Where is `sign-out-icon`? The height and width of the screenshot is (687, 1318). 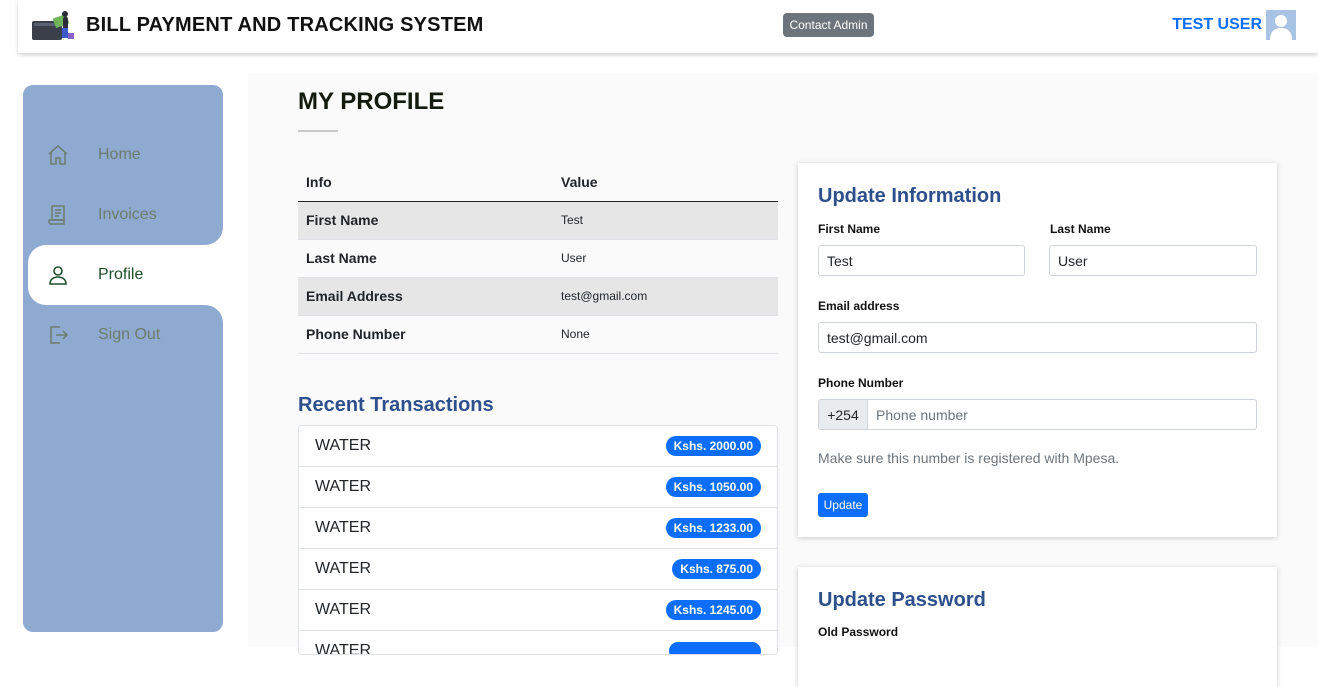
sign-out-icon is located at coordinates (58, 335).